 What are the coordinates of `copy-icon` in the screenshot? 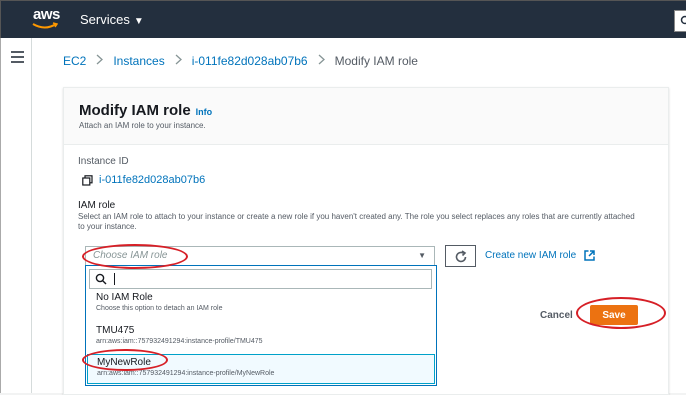 It's located at (87, 180).